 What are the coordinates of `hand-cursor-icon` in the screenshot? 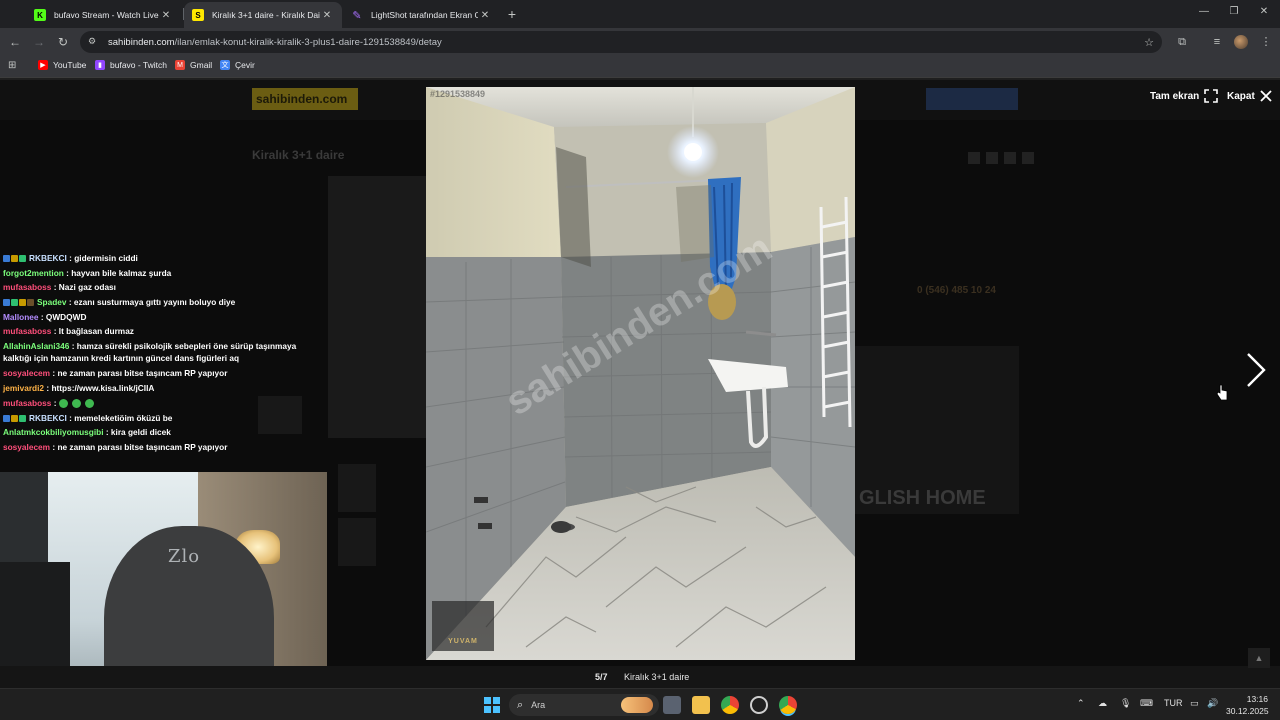 It's located at (1222, 392).